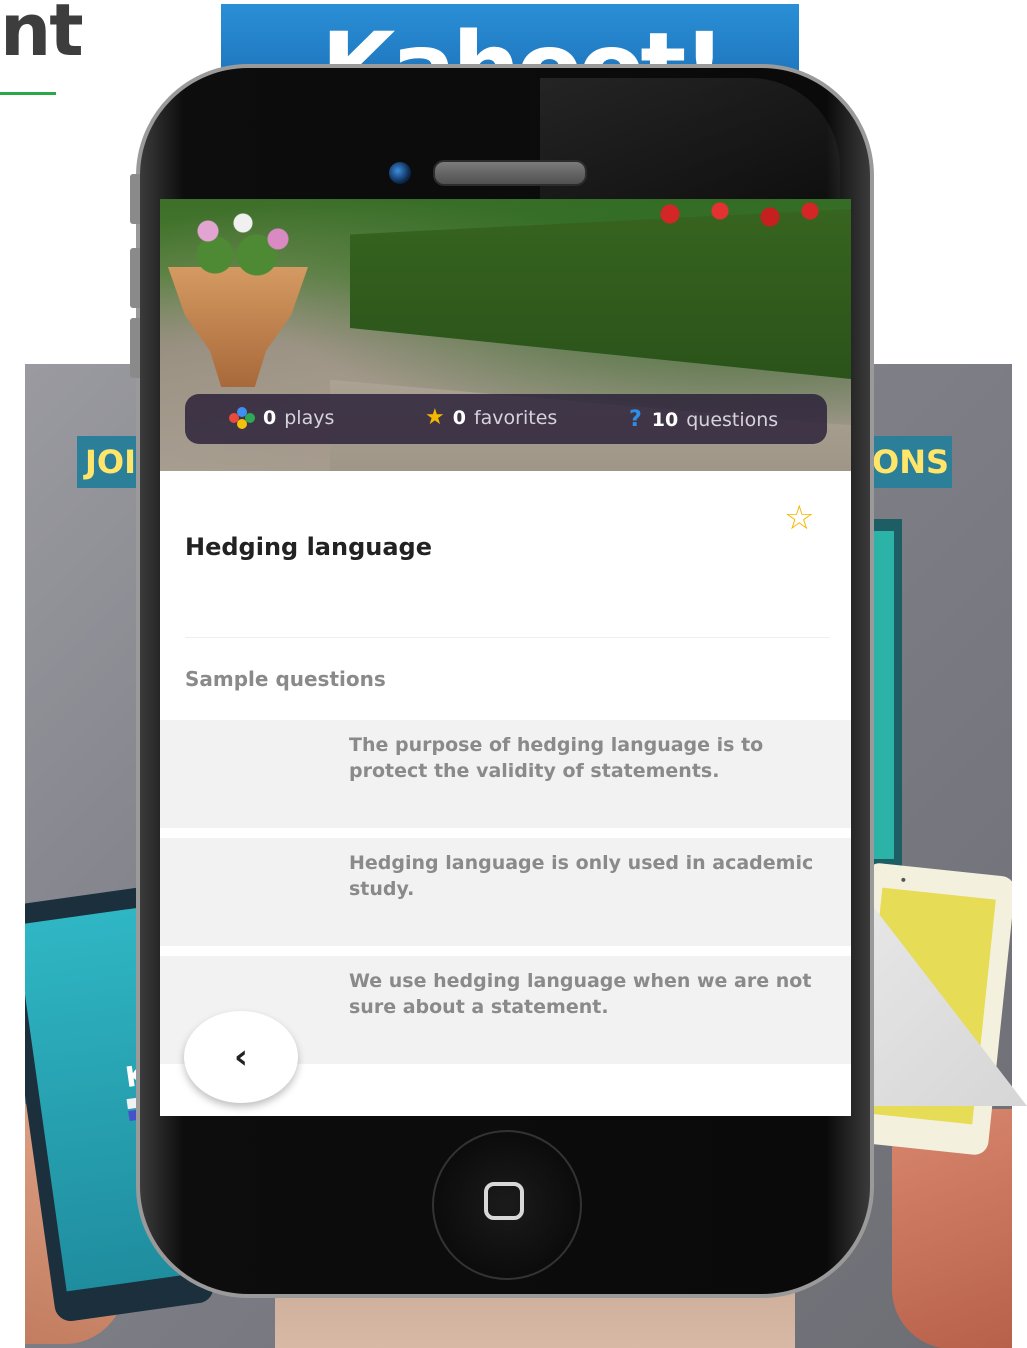 The height and width of the screenshot is (1348, 1027). I want to click on background-sign-right: ONS, so click(908, 462).